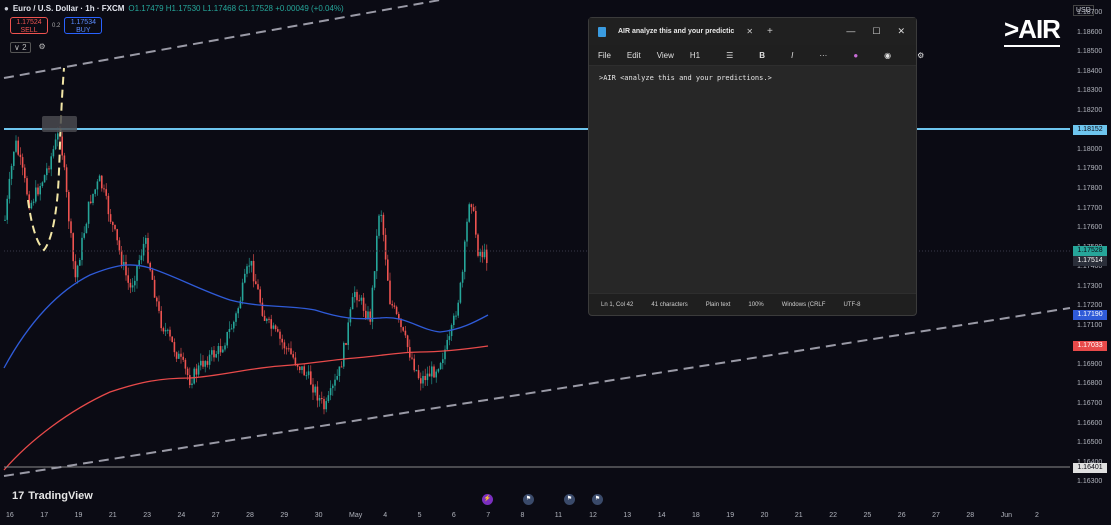 This screenshot has width=1111, height=525. What do you see at coordinates (823, 55) in the screenshot?
I see `more-icon: ···` at bounding box center [823, 55].